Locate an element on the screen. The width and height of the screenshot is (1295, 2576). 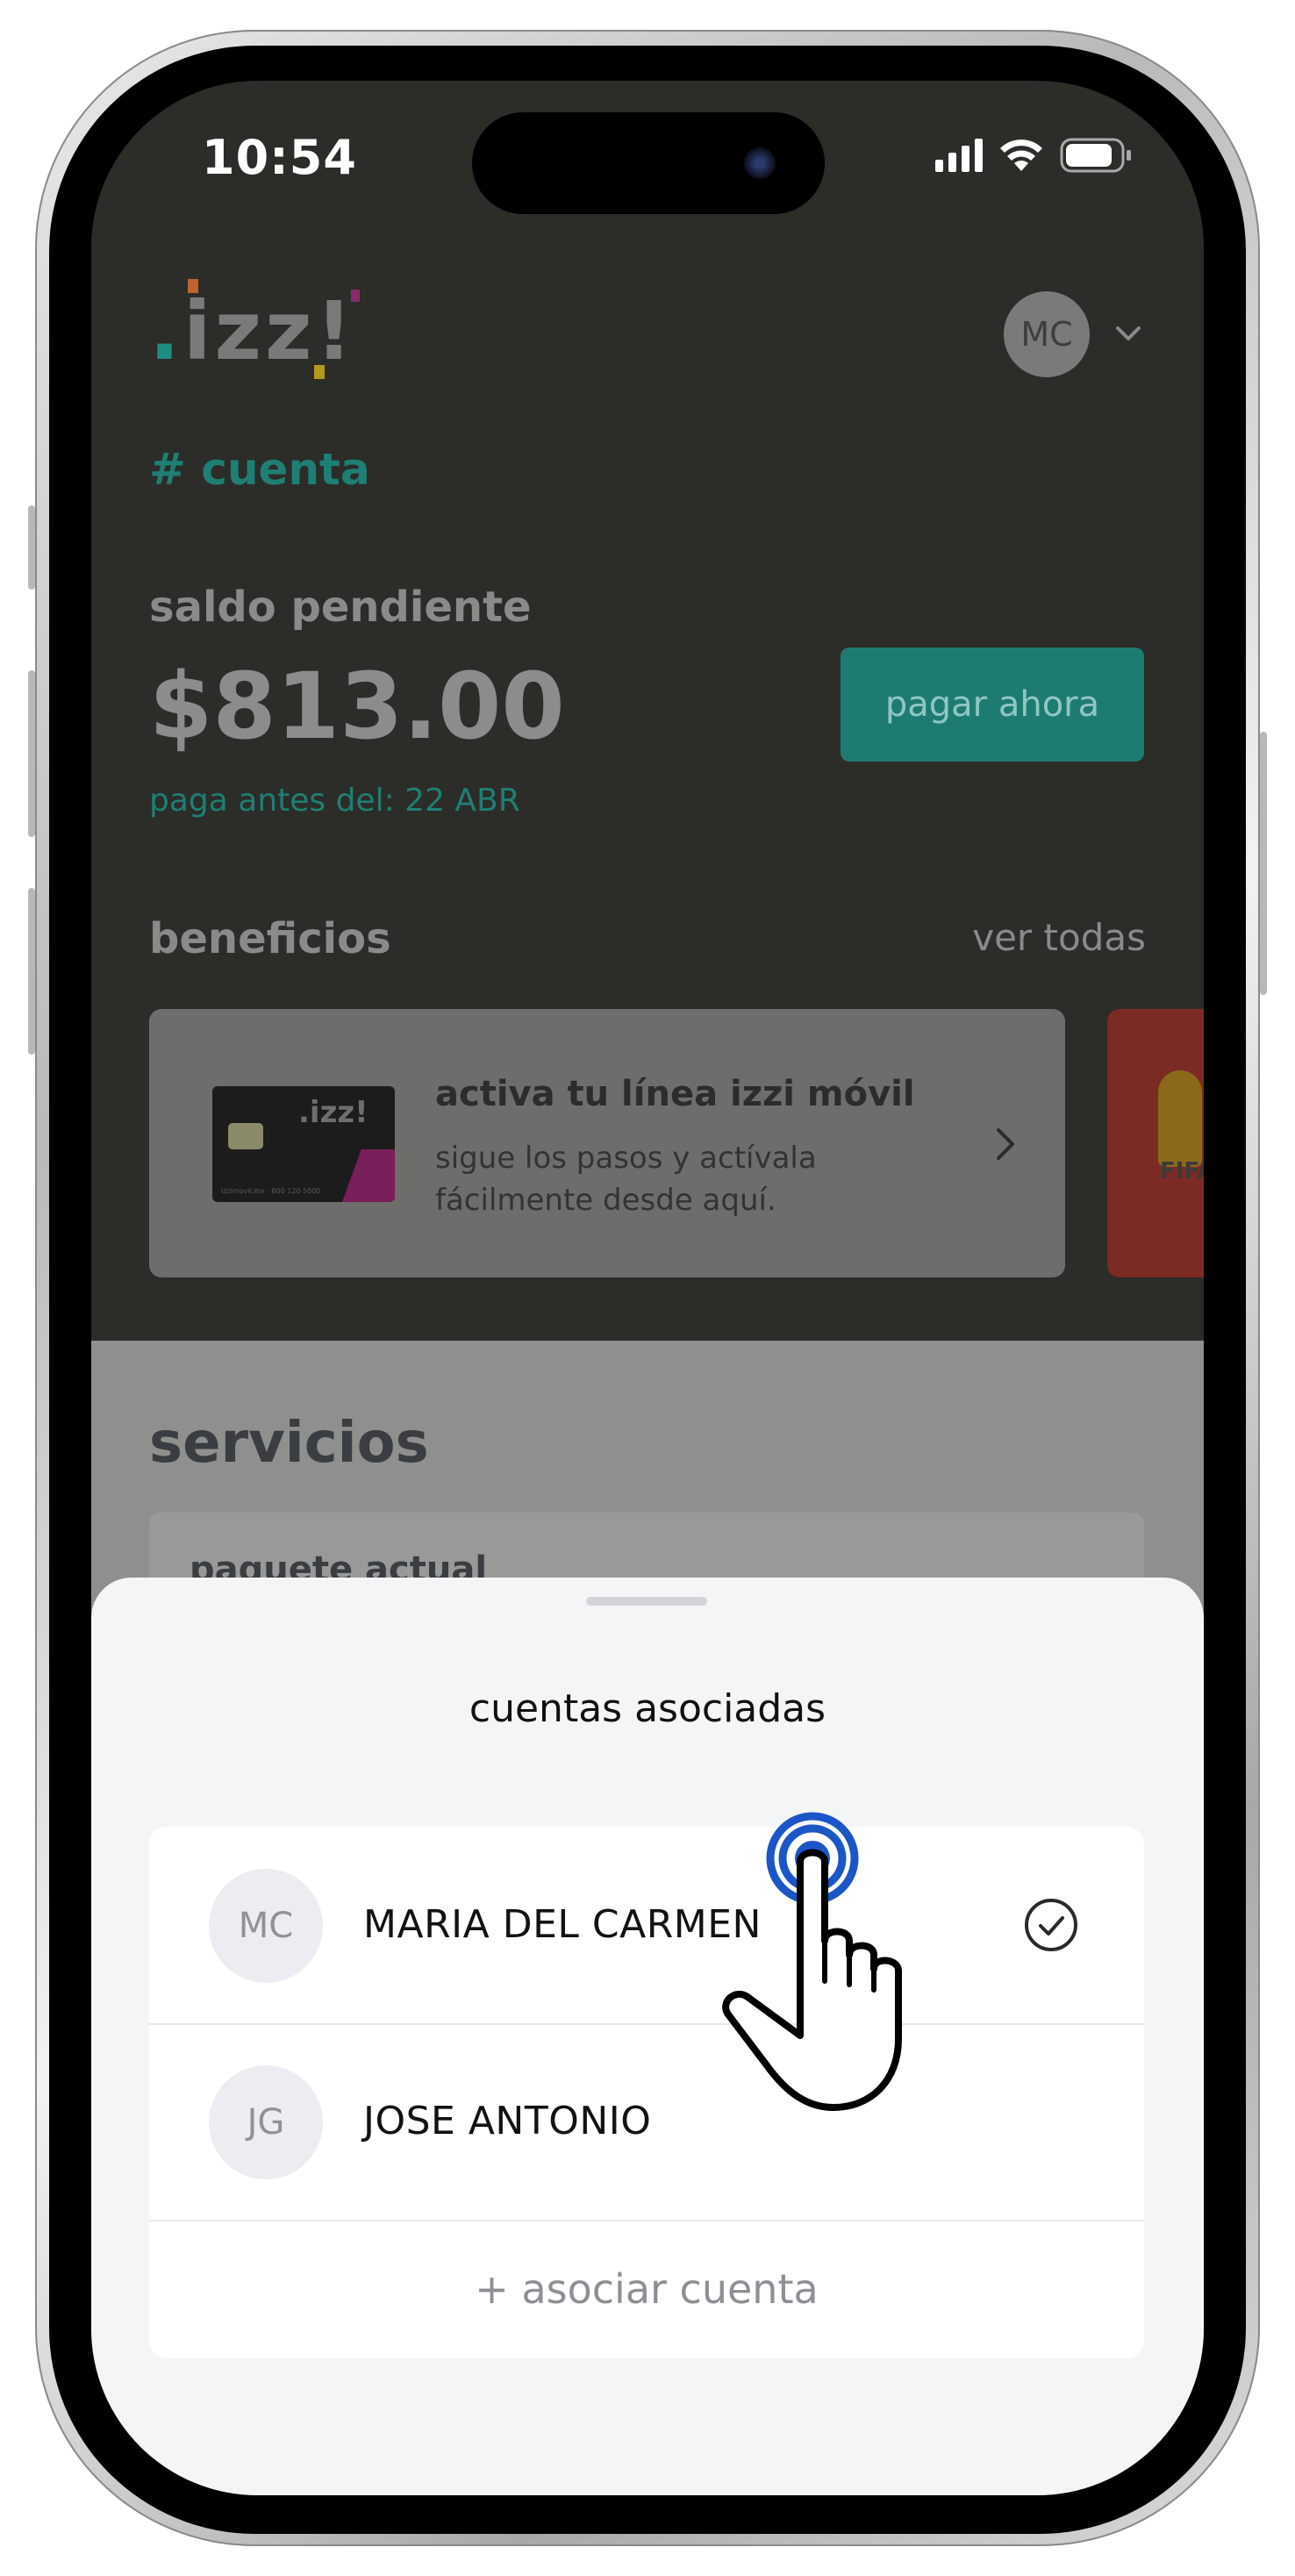
chevron-down-icon is located at coordinates (1128, 333).